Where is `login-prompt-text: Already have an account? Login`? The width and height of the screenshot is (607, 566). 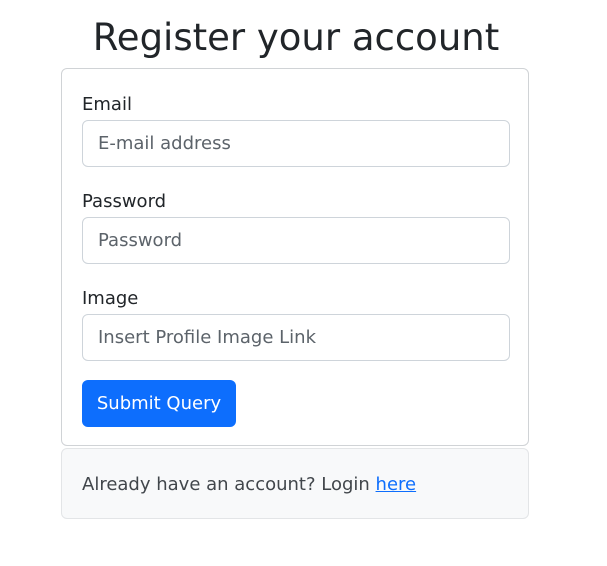 login-prompt-text: Already have an account? Login is located at coordinates (229, 484).